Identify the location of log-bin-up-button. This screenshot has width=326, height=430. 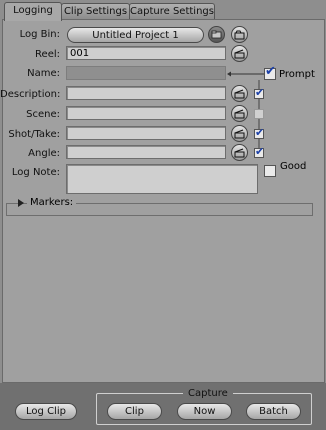
(216, 34).